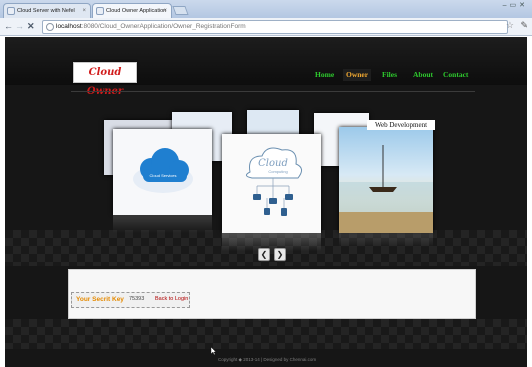 This screenshot has height=367, width=532. I want to click on star-icon: ☆, so click(510, 25).